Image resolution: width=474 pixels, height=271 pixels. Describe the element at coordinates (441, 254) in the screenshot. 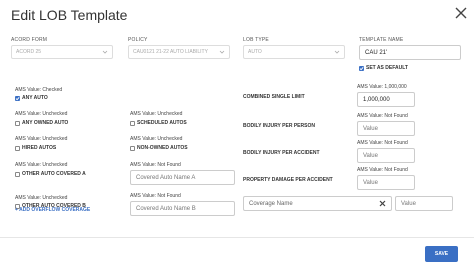

I see `save-button: SAVE` at that location.